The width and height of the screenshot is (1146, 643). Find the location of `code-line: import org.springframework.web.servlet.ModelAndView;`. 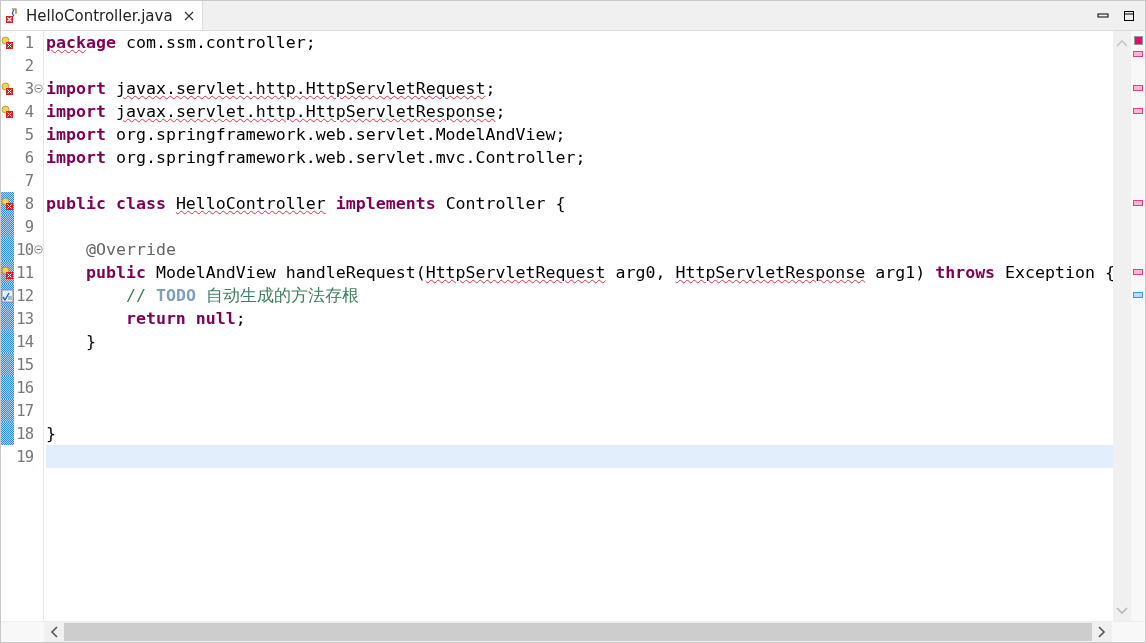

code-line: import org.springframework.web.servlet.ModelAndView; is located at coordinates (306, 134).